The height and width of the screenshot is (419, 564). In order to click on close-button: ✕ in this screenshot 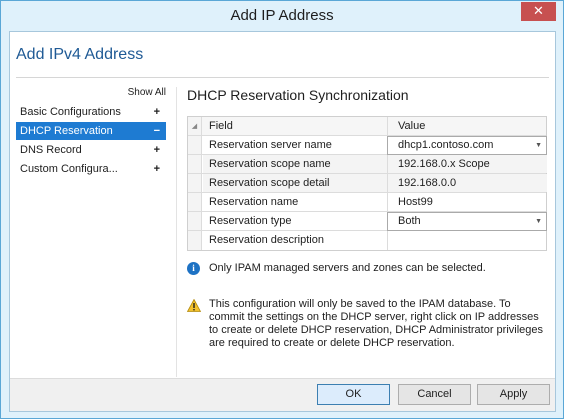, I will do `click(538, 11)`.